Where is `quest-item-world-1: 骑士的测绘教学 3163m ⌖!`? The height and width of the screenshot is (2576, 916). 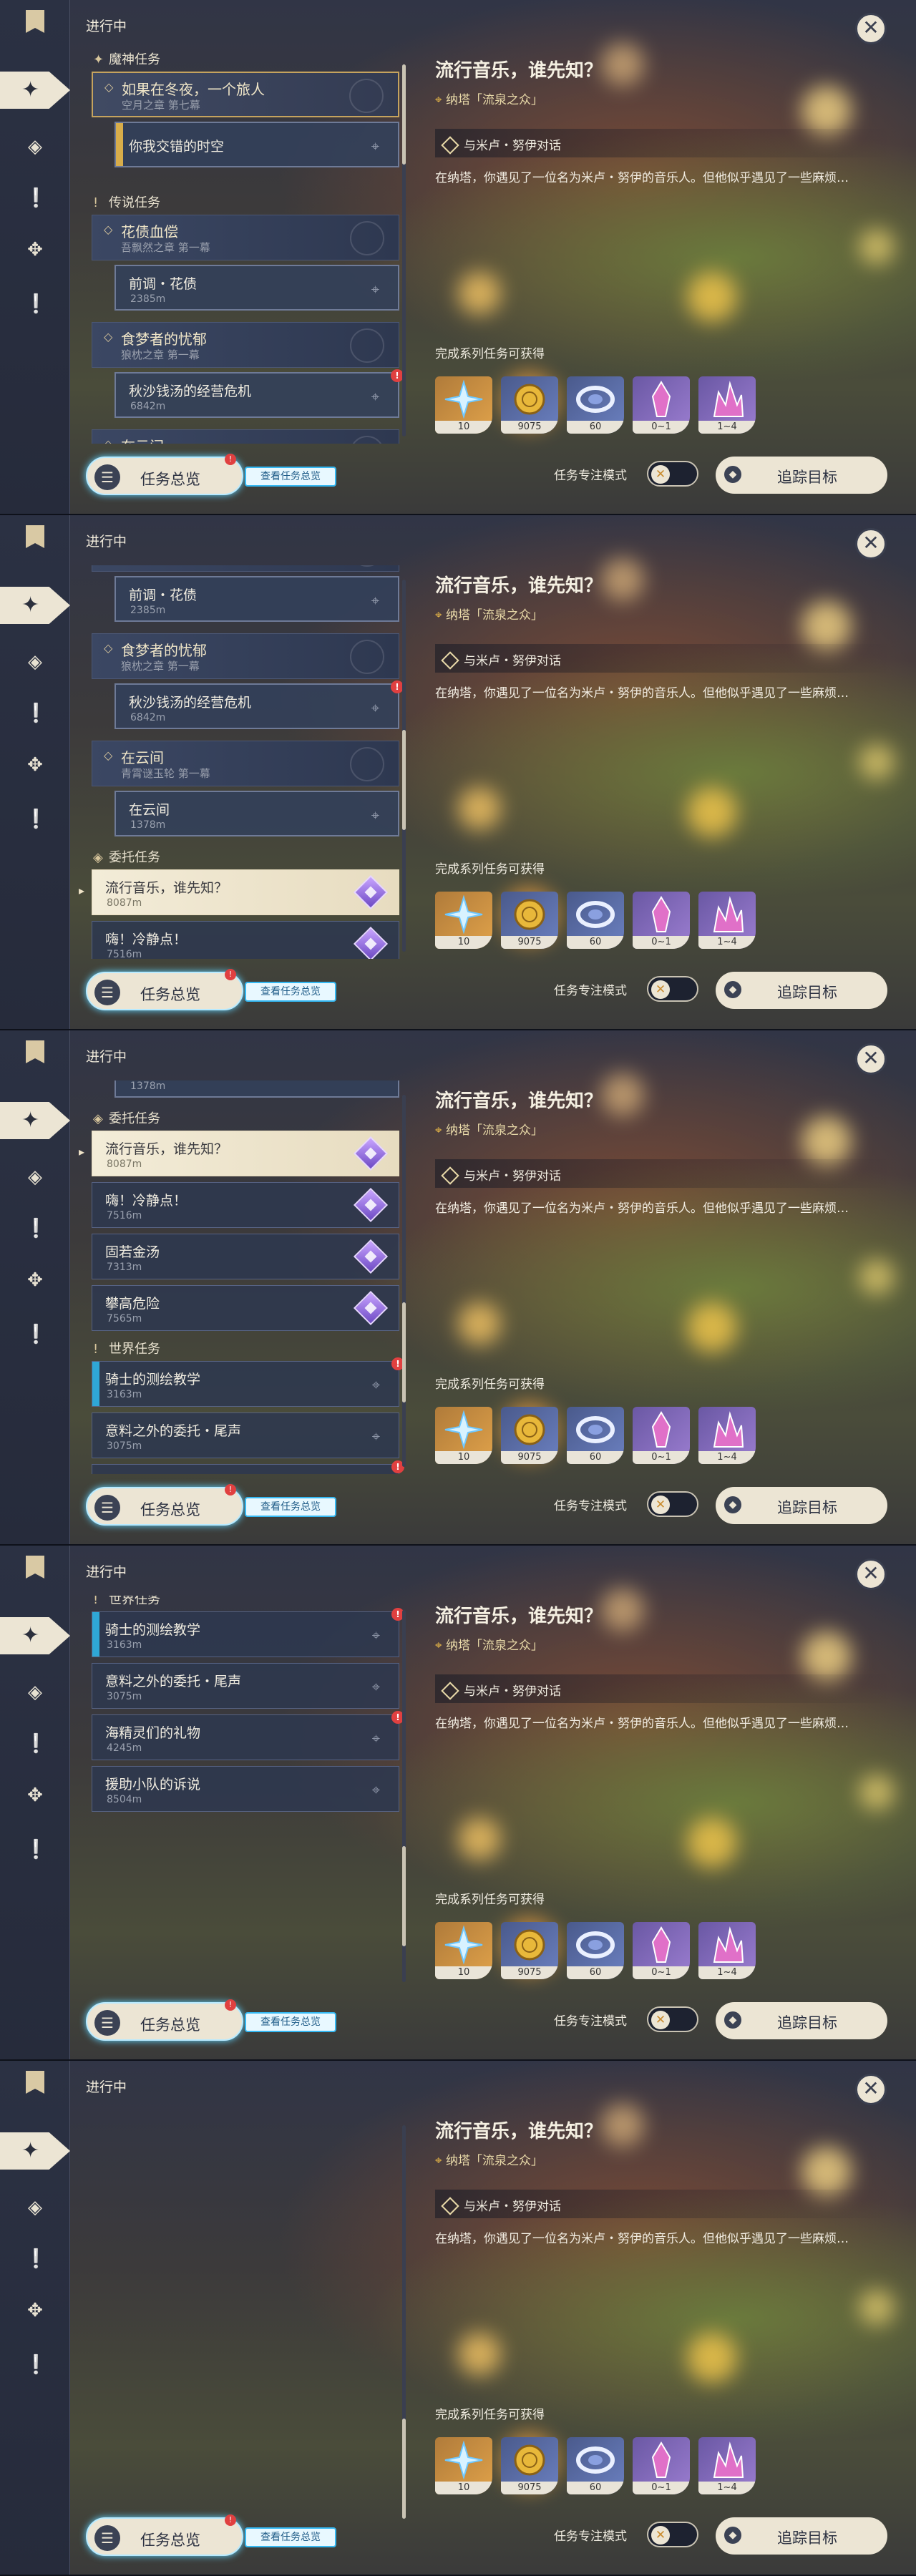
quest-item-world-1: 骑士的测绘教学 3163m ⌖! is located at coordinates (248, 1632).